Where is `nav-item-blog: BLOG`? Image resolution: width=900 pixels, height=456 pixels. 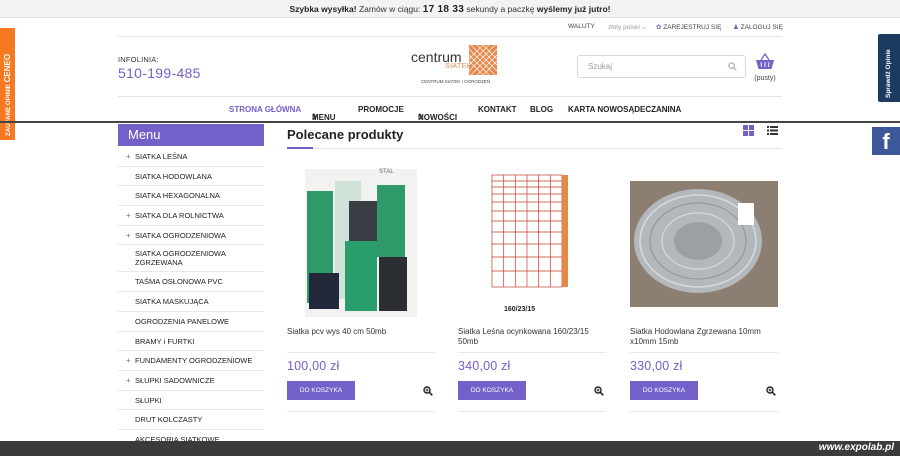 nav-item-blog: BLOG is located at coordinates (541, 109).